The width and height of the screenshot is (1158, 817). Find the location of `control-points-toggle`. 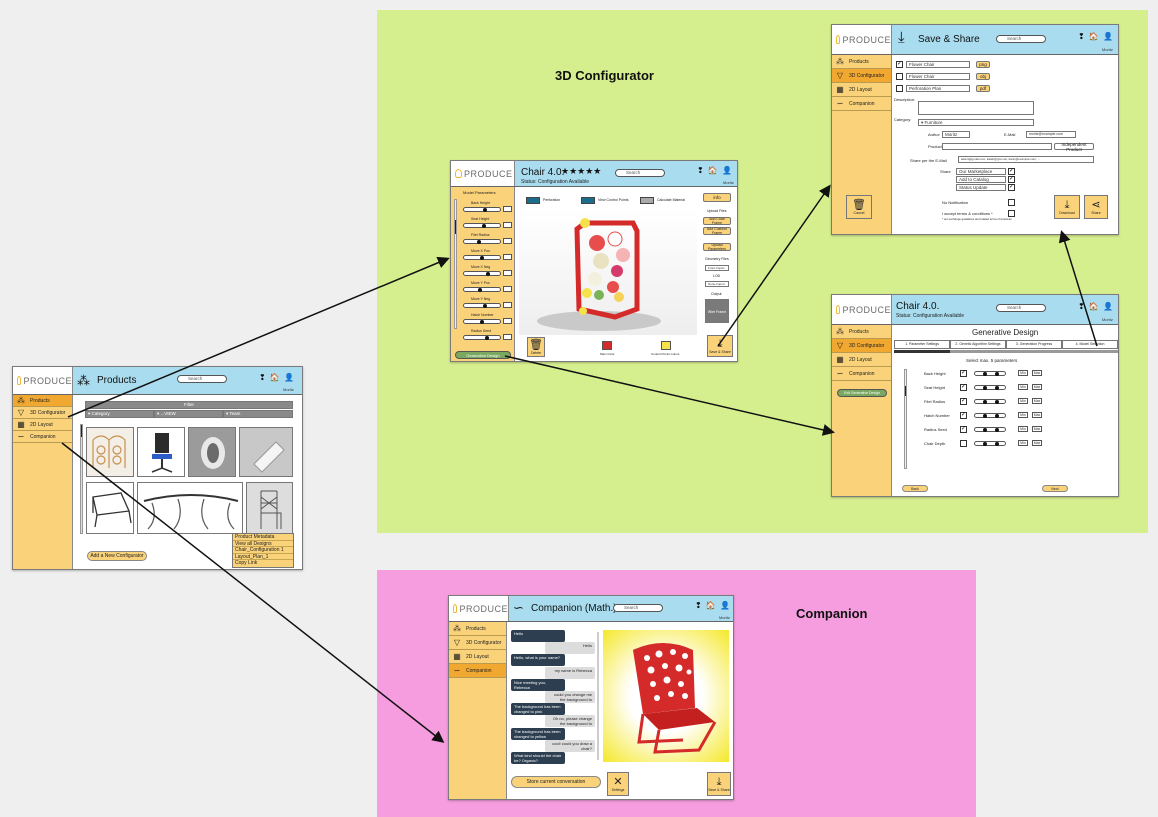

control-points-toggle is located at coordinates (588, 200).